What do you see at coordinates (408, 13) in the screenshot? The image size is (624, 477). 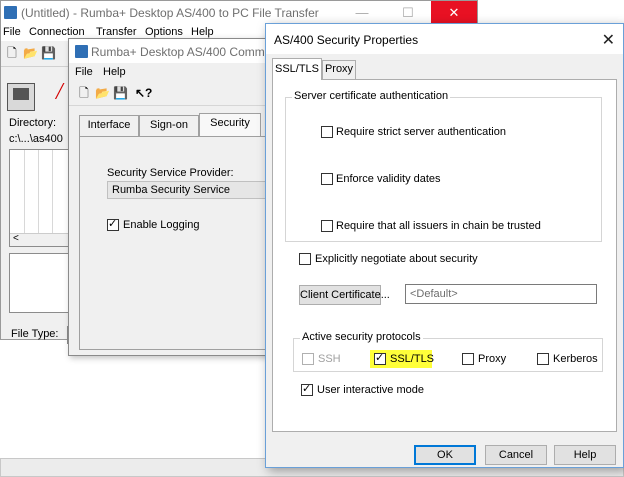 I see `maximize-icon: ☐` at bounding box center [408, 13].